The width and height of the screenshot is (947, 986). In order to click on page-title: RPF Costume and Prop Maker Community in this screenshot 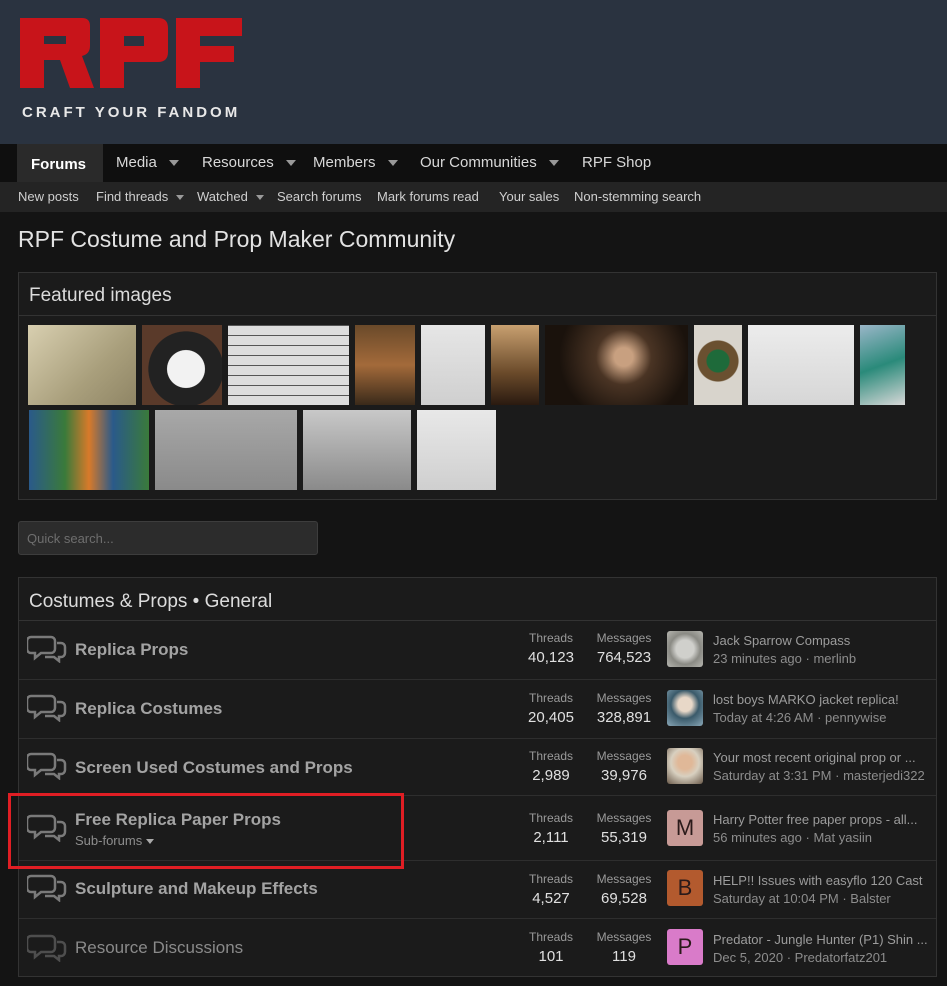, I will do `click(237, 239)`.